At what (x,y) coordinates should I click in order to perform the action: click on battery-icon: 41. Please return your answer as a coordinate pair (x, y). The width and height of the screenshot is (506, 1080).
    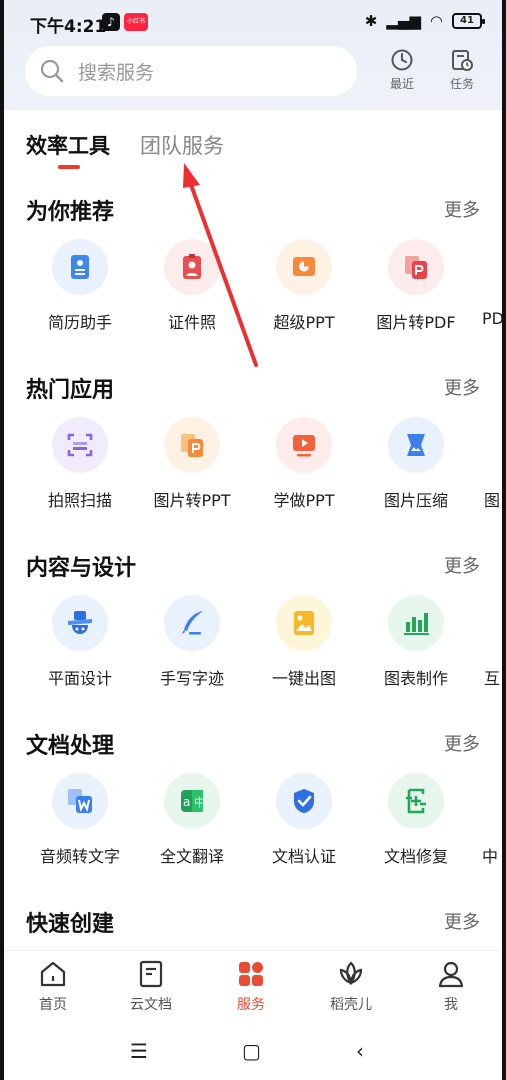
    Looking at the image, I should click on (468, 21).